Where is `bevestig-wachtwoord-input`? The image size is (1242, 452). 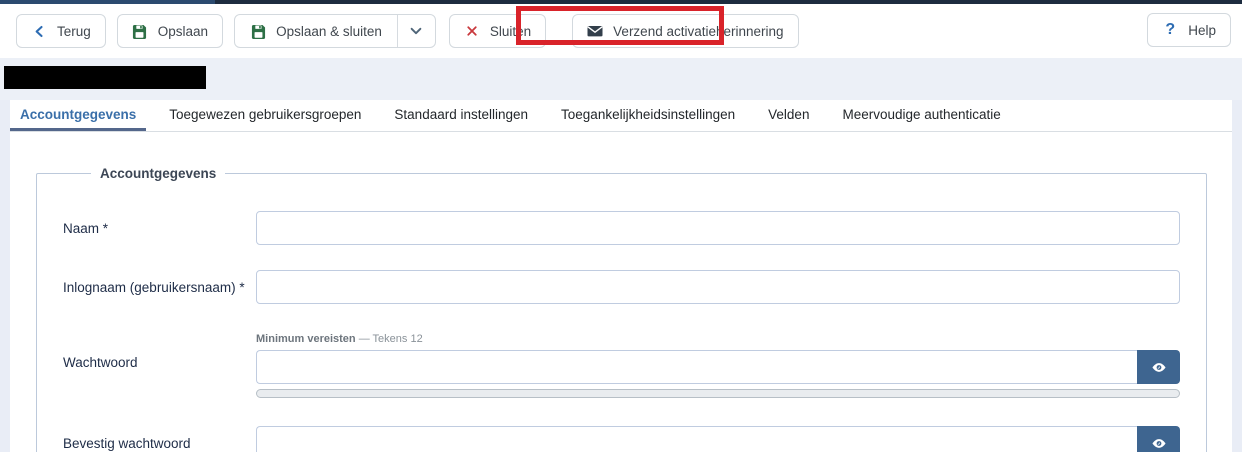
bevestig-wachtwoord-input is located at coordinates (696, 439).